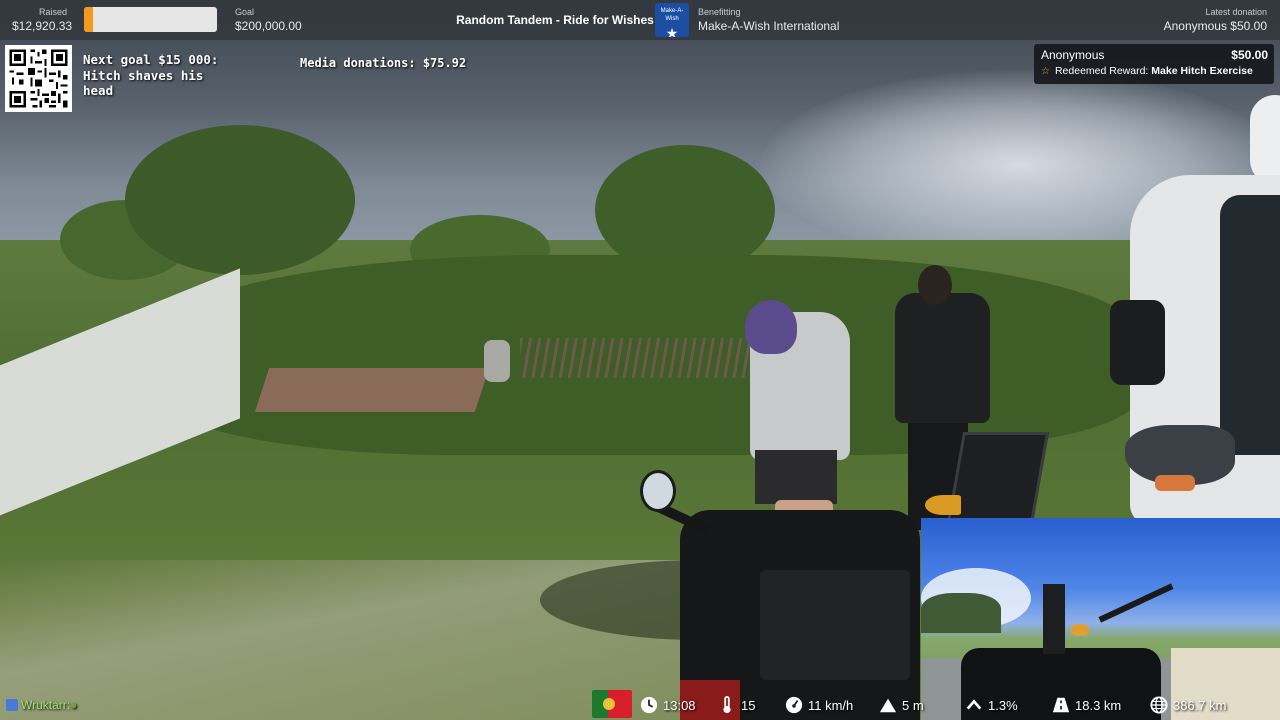 The height and width of the screenshot is (720, 1280). Describe the element at coordinates (1103, 71) in the screenshot. I see `redeemed-label: Redeemed Reward:` at that location.